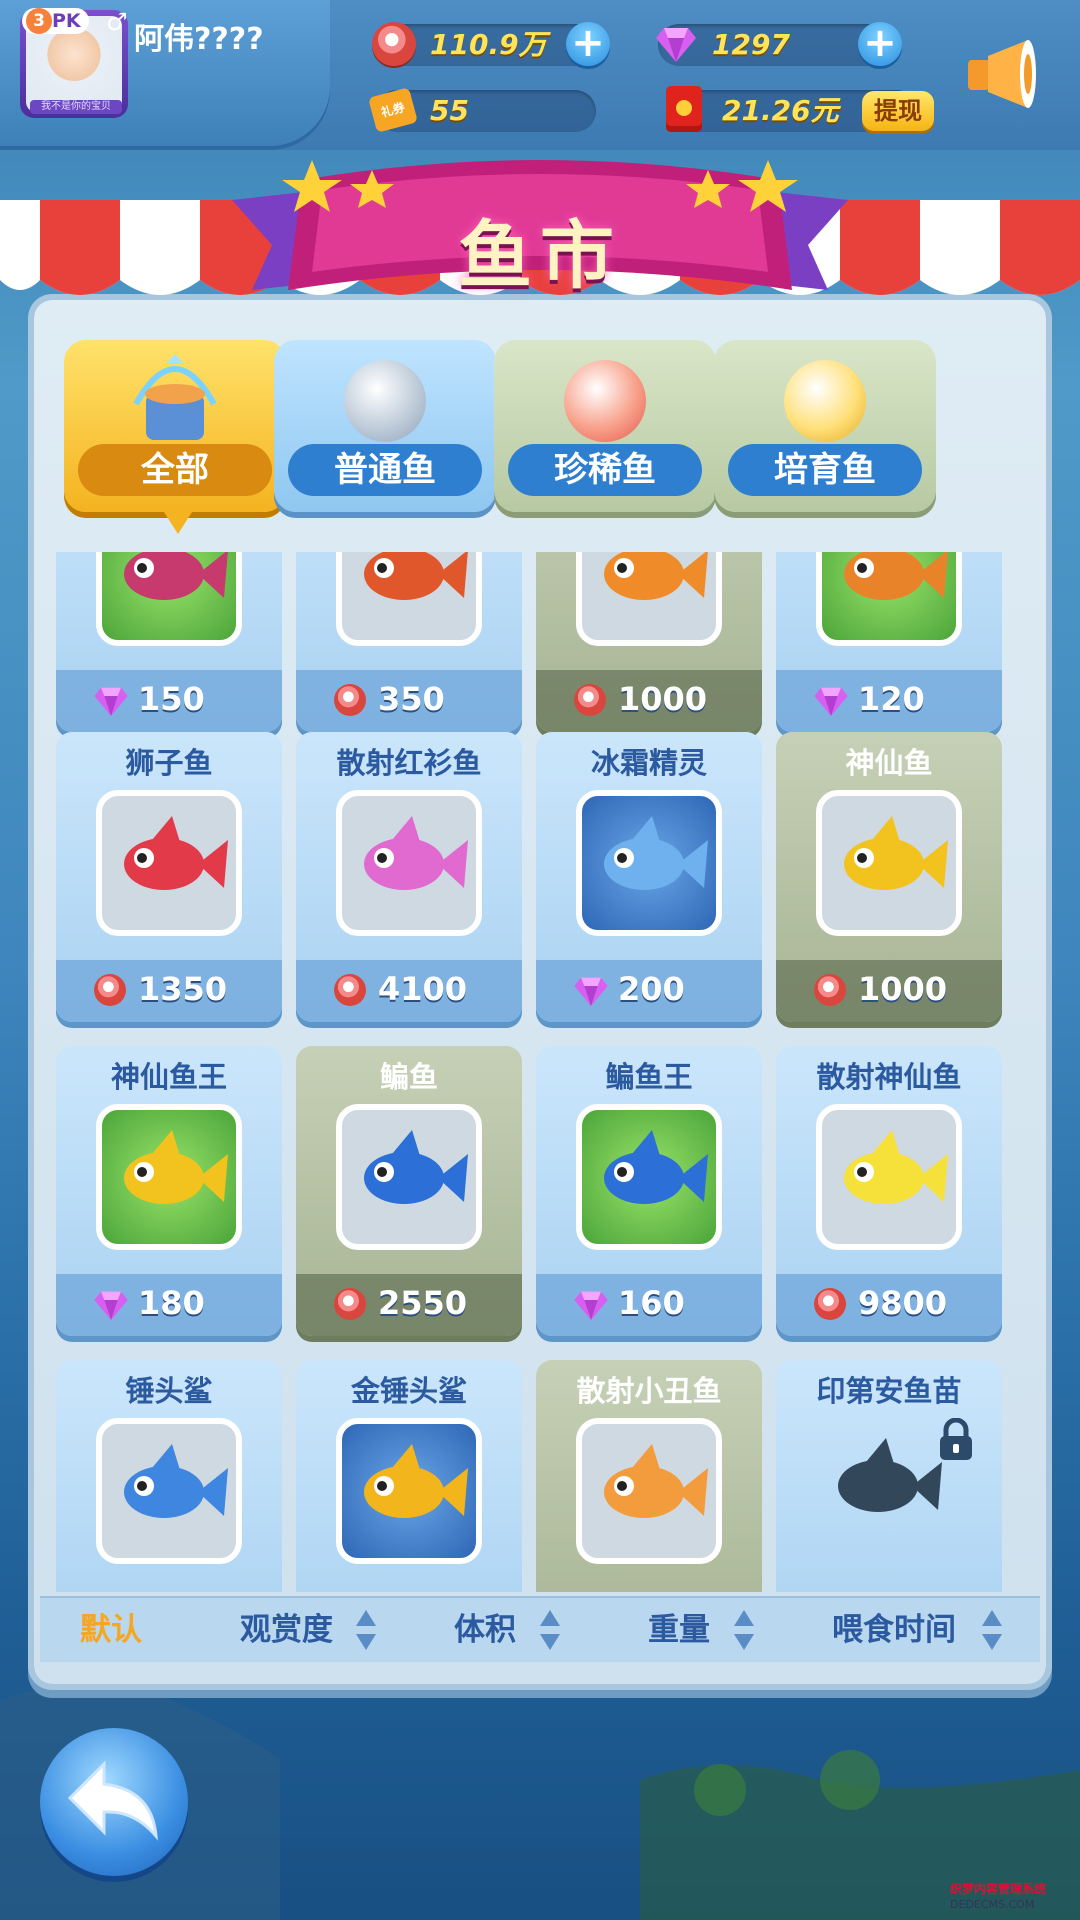 The height and width of the screenshot is (1920, 1080). What do you see at coordinates (898, 111) in the screenshot?
I see `withdraw-button: 提现` at bounding box center [898, 111].